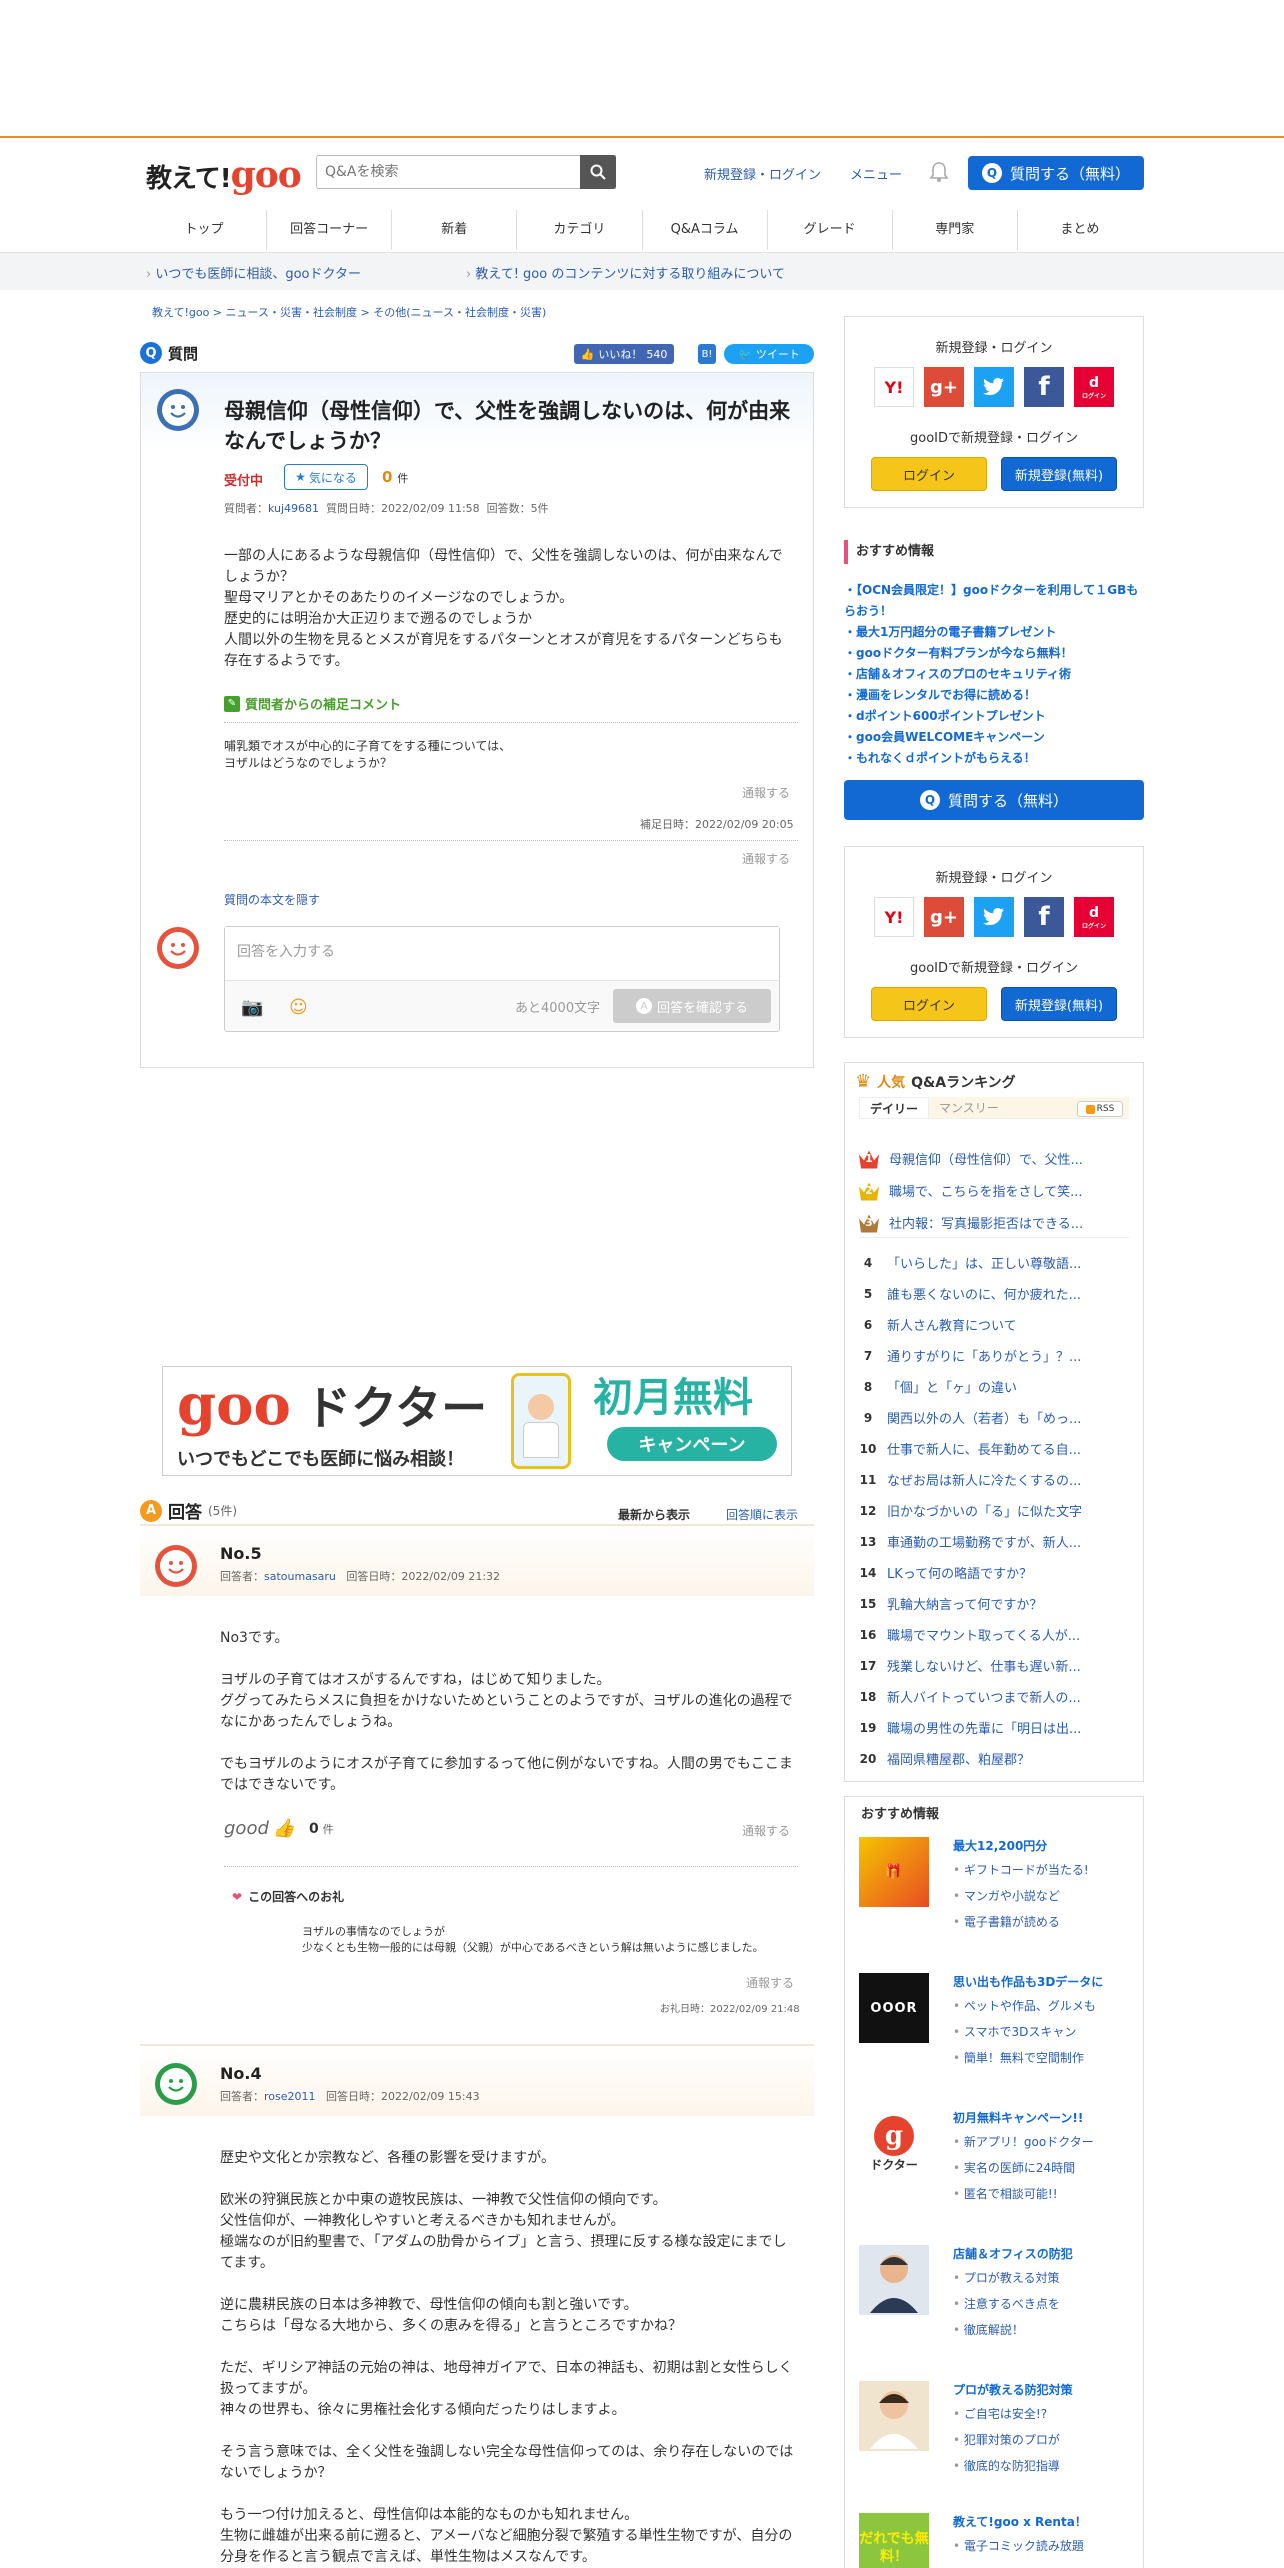 This screenshot has width=1284, height=2568. I want to click on sort-newest: 最新から表示, so click(654, 1514).